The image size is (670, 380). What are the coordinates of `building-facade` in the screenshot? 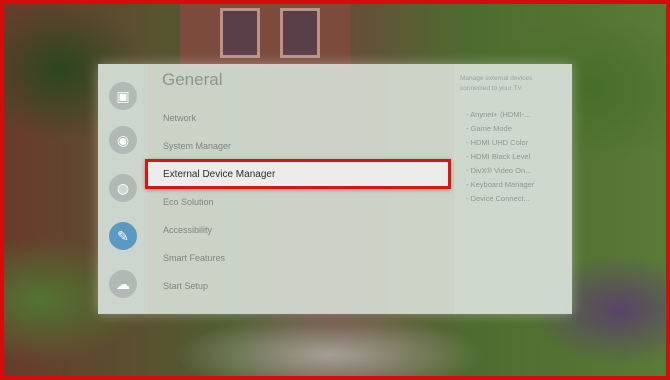 It's located at (265, 35).